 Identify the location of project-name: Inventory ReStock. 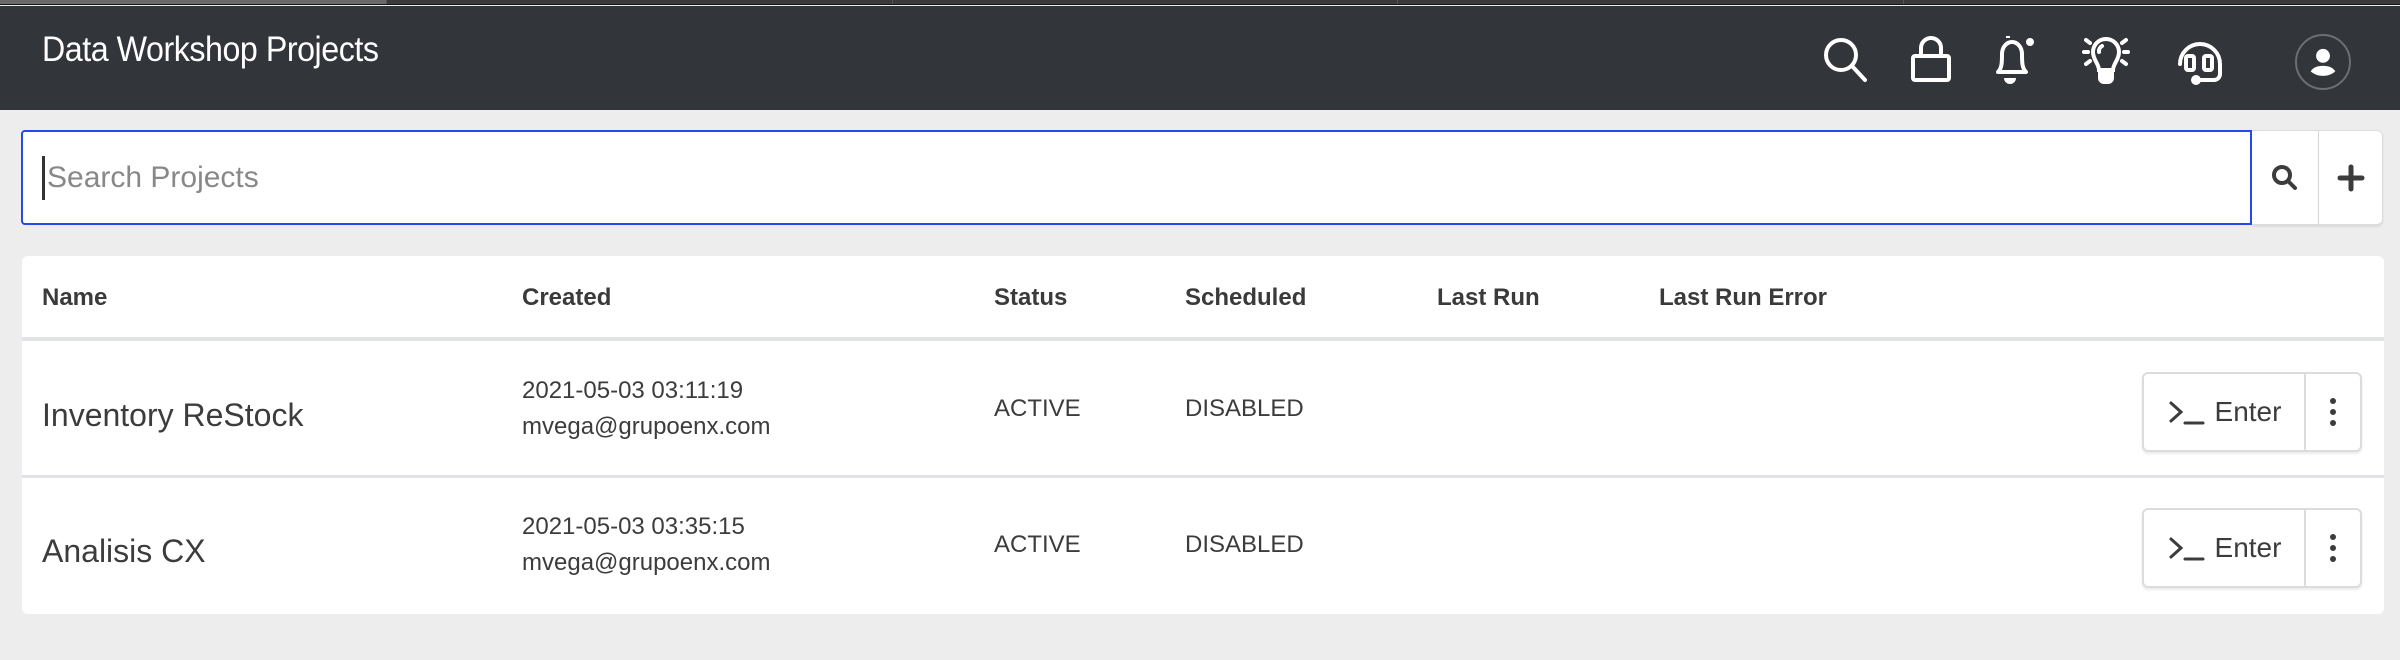
(172, 415).